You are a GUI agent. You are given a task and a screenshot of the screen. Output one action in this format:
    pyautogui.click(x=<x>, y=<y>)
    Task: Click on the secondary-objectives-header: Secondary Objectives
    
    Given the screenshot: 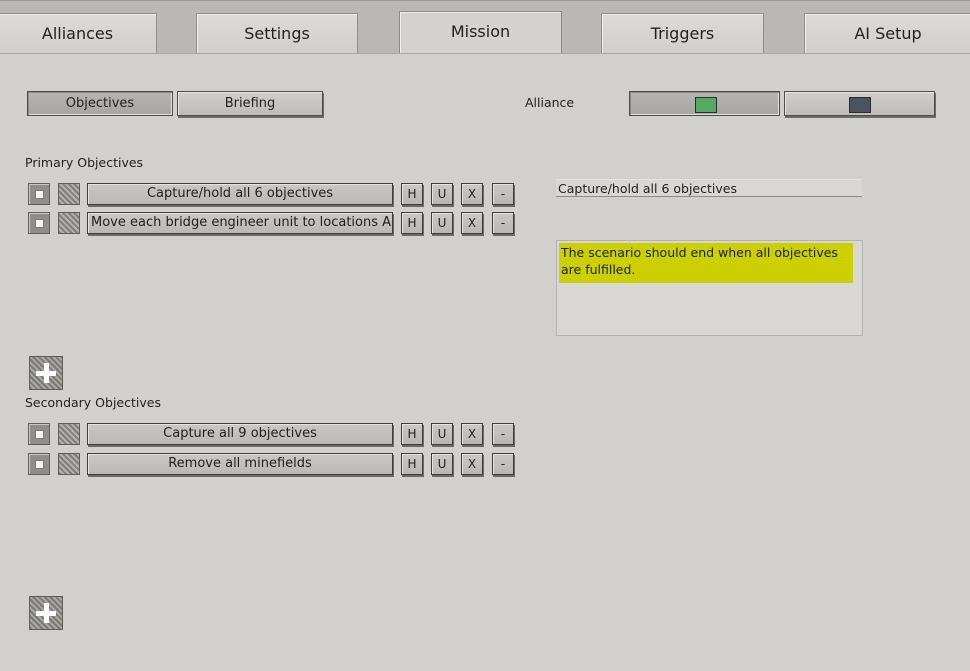 What is the action you would take?
    pyautogui.click(x=93, y=402)
    